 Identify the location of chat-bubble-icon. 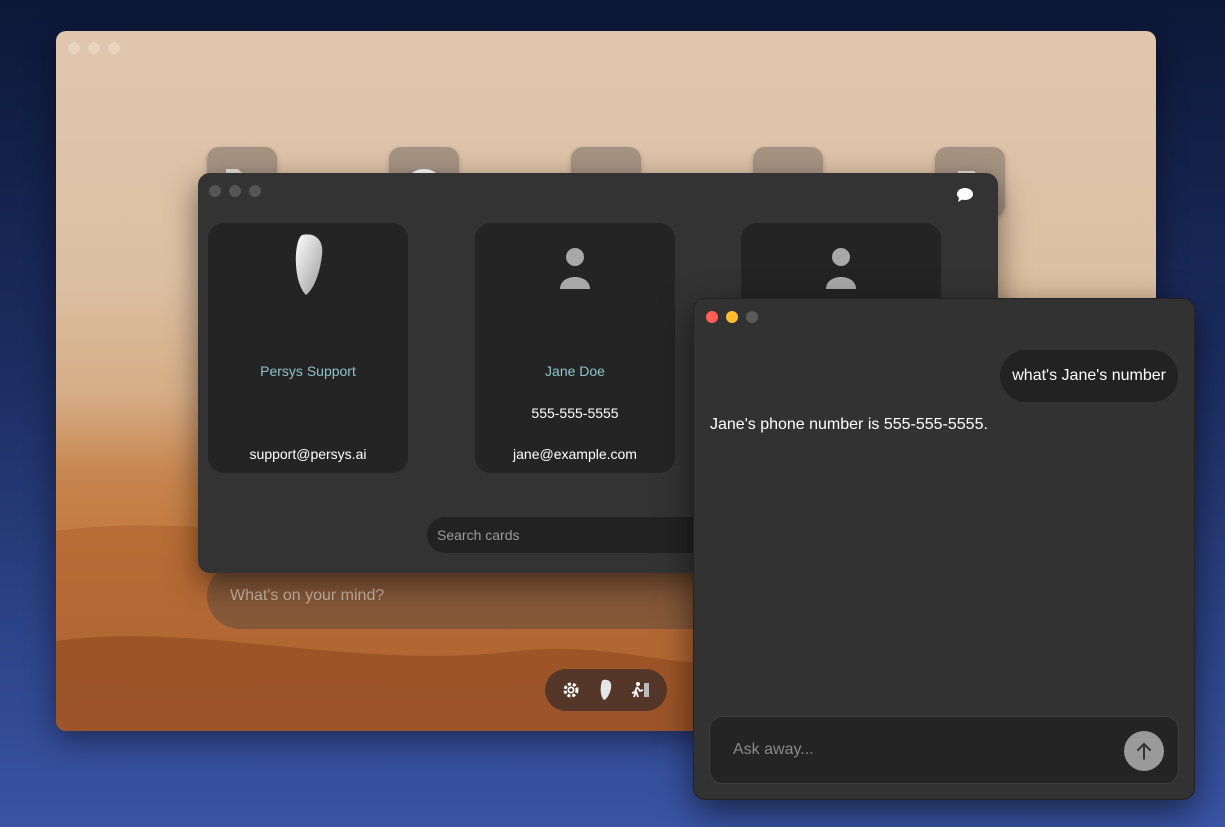
(965, 195).